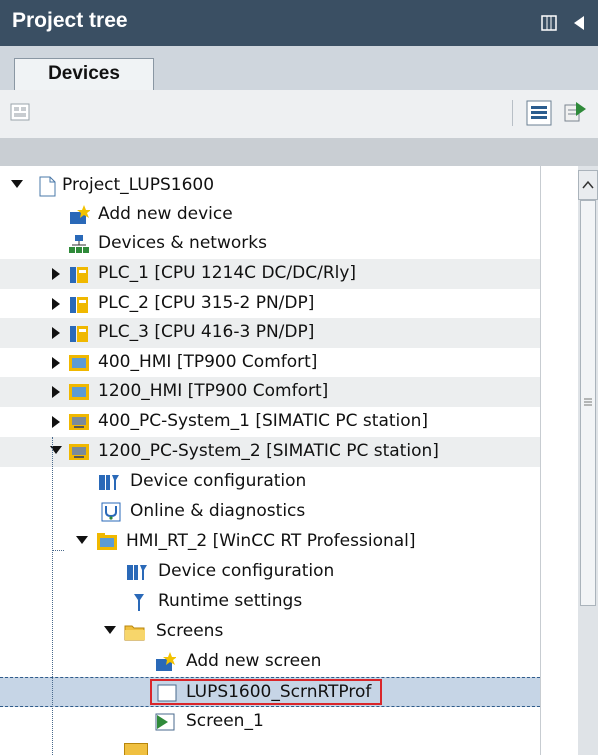  I want to click on chevron-up-icon, so click(588, 184).